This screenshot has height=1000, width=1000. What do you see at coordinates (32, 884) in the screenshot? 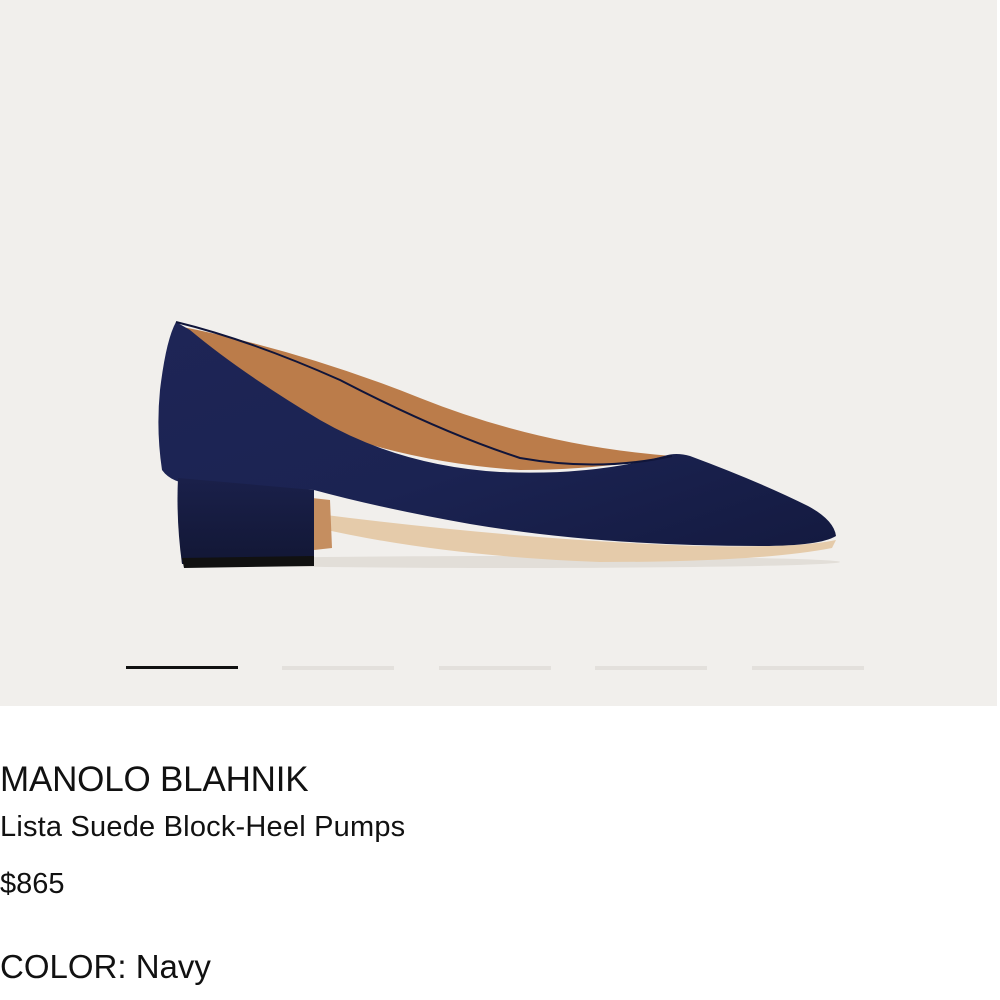
I see `product-price: $865` at bounding box center [32, 884].